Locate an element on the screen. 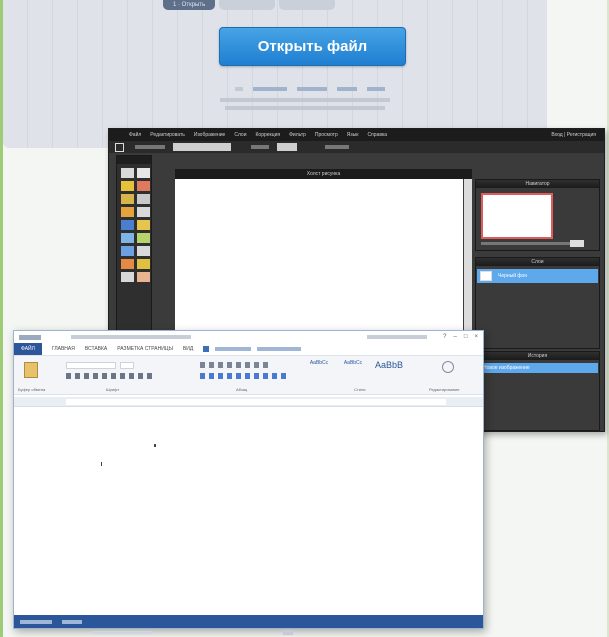 The width and height of the screenshot is (609, 637). paragraph-icons-row2 is located at coordinates (245, 376).